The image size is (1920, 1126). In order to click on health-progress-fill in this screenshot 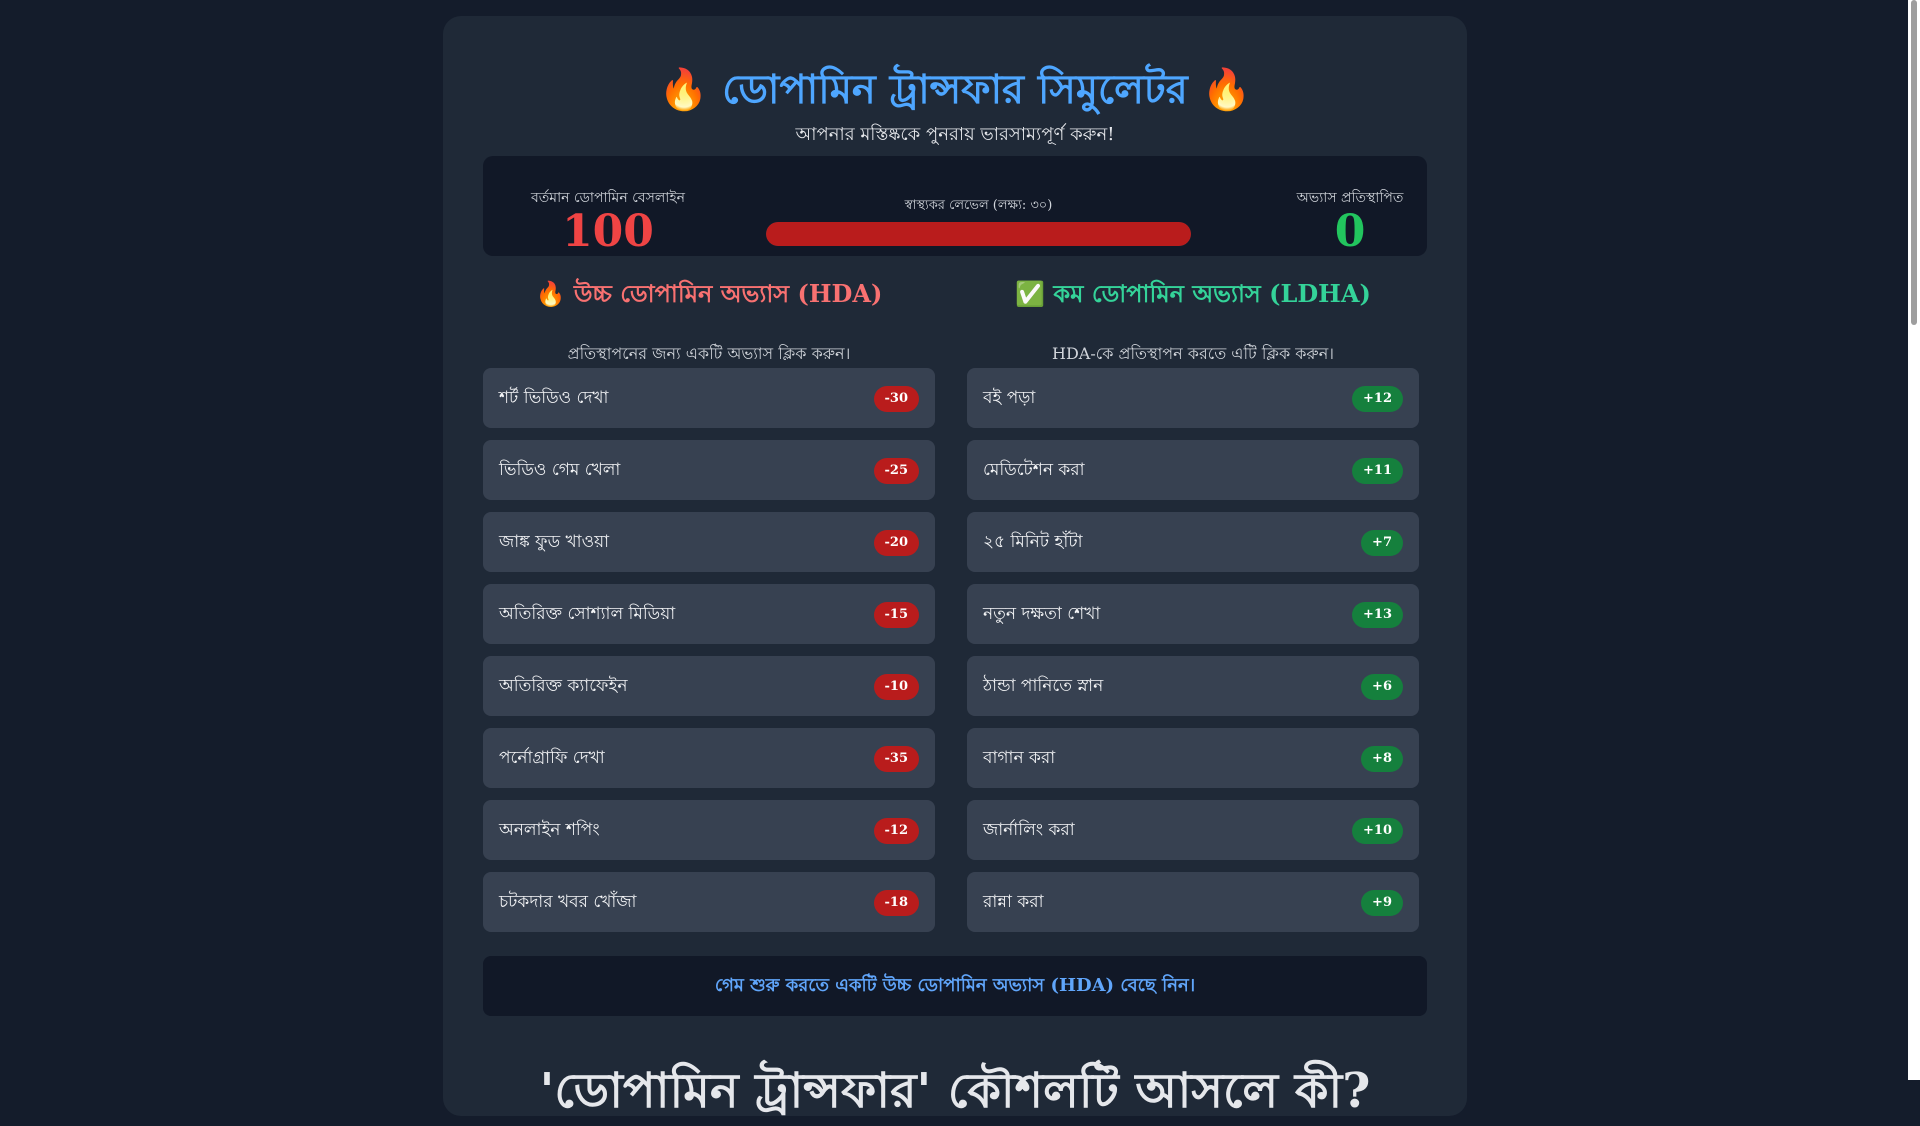, I will do `click(978, 234)`.